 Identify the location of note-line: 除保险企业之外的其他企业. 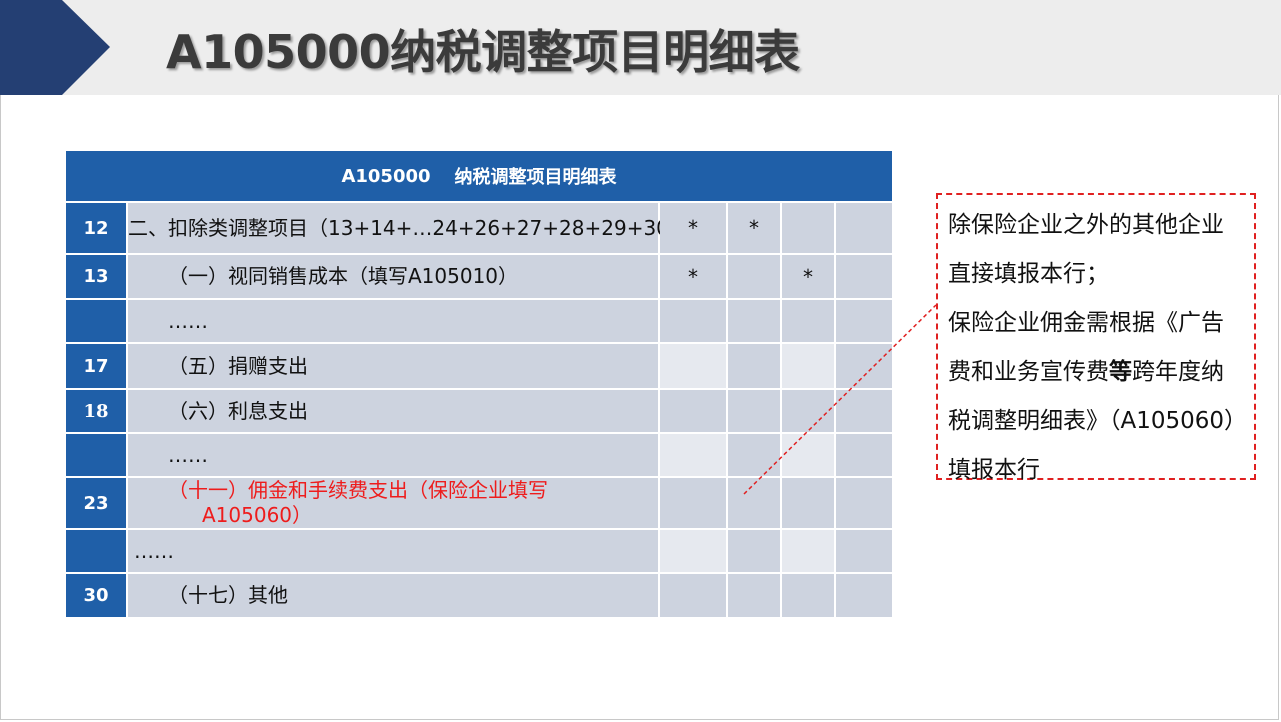
(1086, 225).